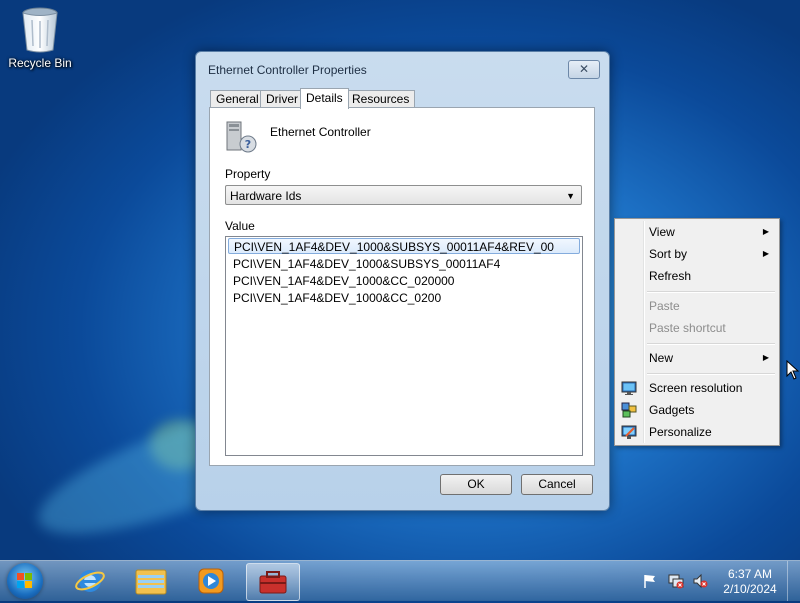 The width and height of the screenshot is (800, 603). I want to click on recycle-bin-icon, so click(40, 30).